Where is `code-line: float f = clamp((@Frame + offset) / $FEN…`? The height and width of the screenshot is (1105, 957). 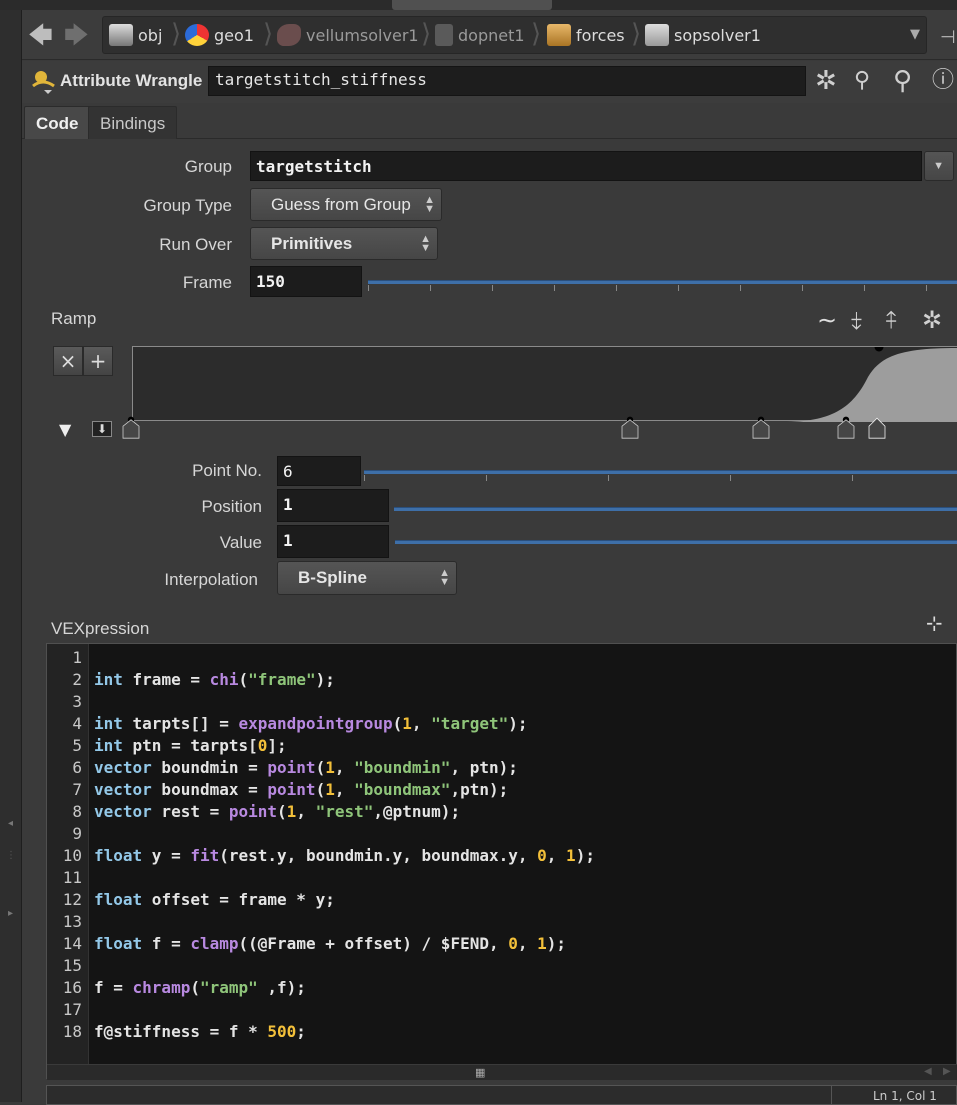 code-line: float f = clamp((@Frame + offset) / $FEN… is located at coordinates (330, 943).